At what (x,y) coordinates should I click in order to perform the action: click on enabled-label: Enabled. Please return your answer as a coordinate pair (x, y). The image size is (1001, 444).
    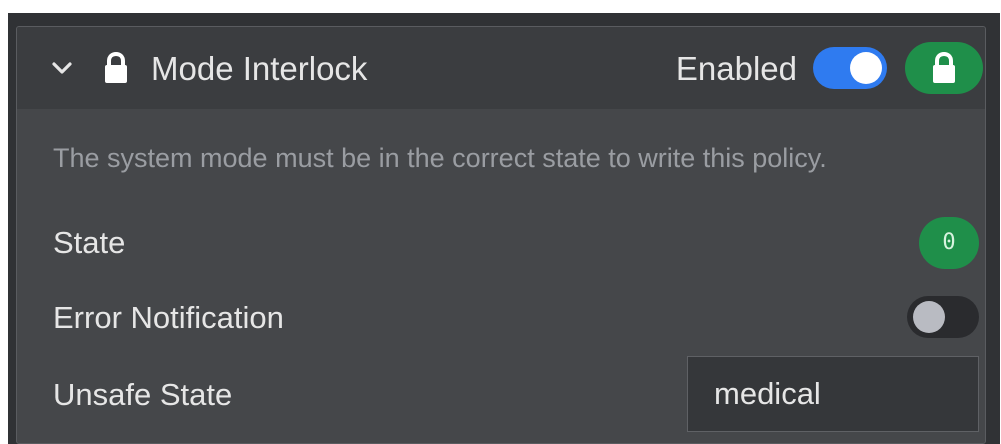
    Looking at the image, I should click on (736, 68).